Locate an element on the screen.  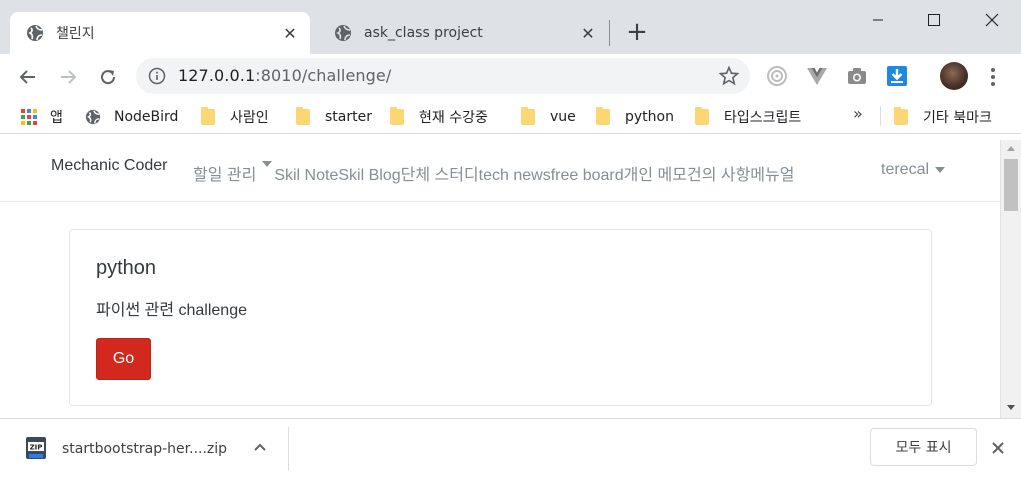
bookmark-label: 타입스크립트 is located at coordinates (763, 118).